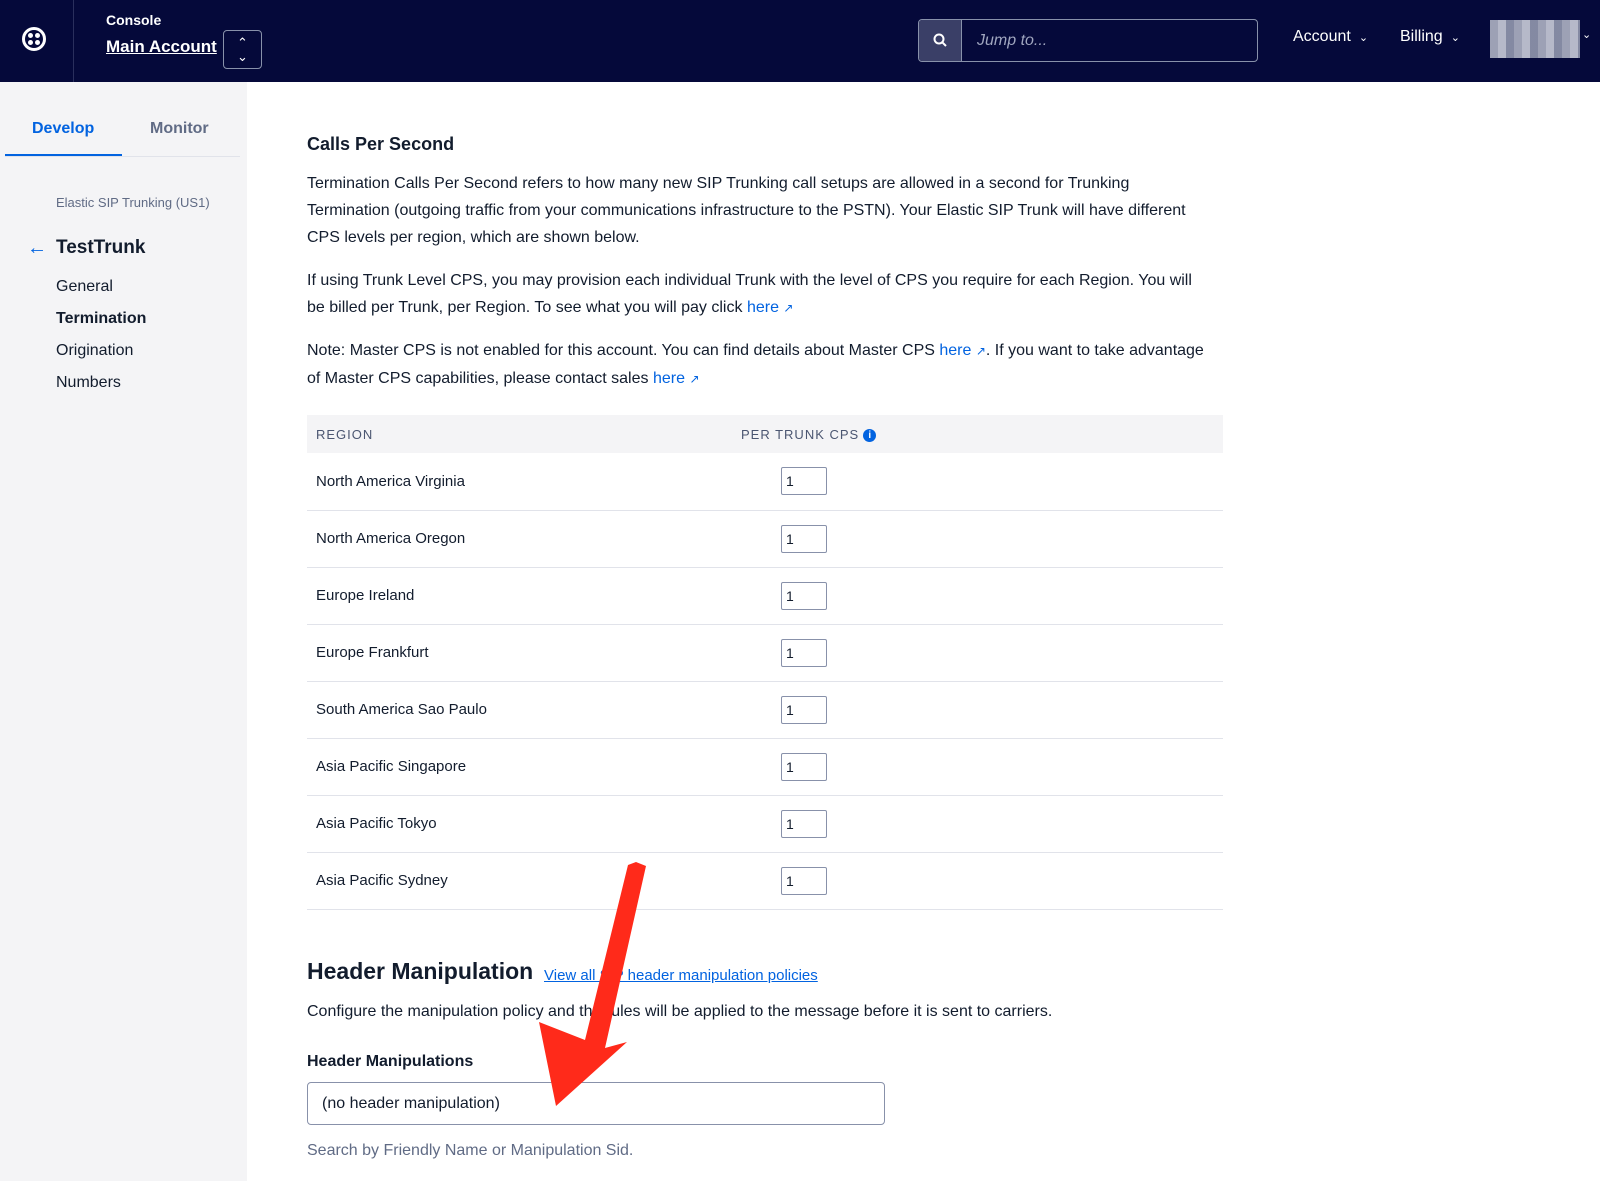 This screenshot has height=1181, width=1600. I want to click on table-row: North America Oregon, so click(765, 539).